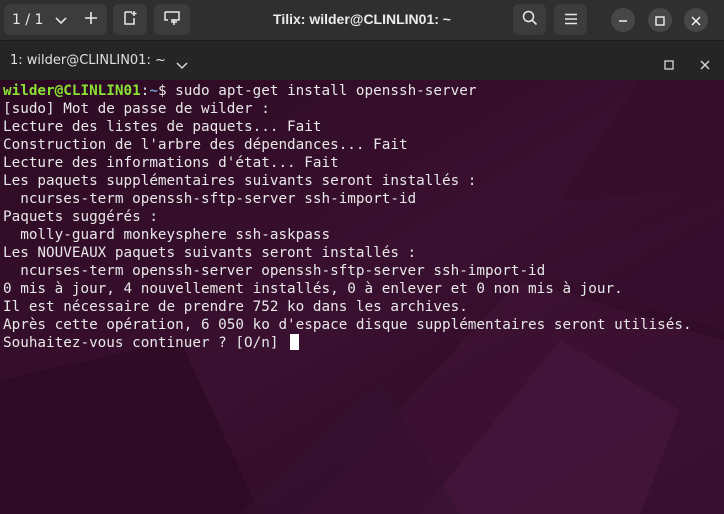 The height and width of the screenshot is (514, 724). Describe the element at coordinates (136, 109) in the screenshot. I see `output-line: [sudo] Mot de passe de wilder :` at that location.